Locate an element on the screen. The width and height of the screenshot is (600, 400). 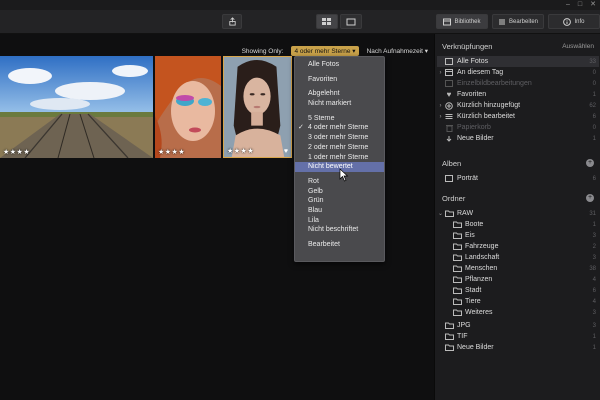
view-mode-group is located at coordinates (339, 21).